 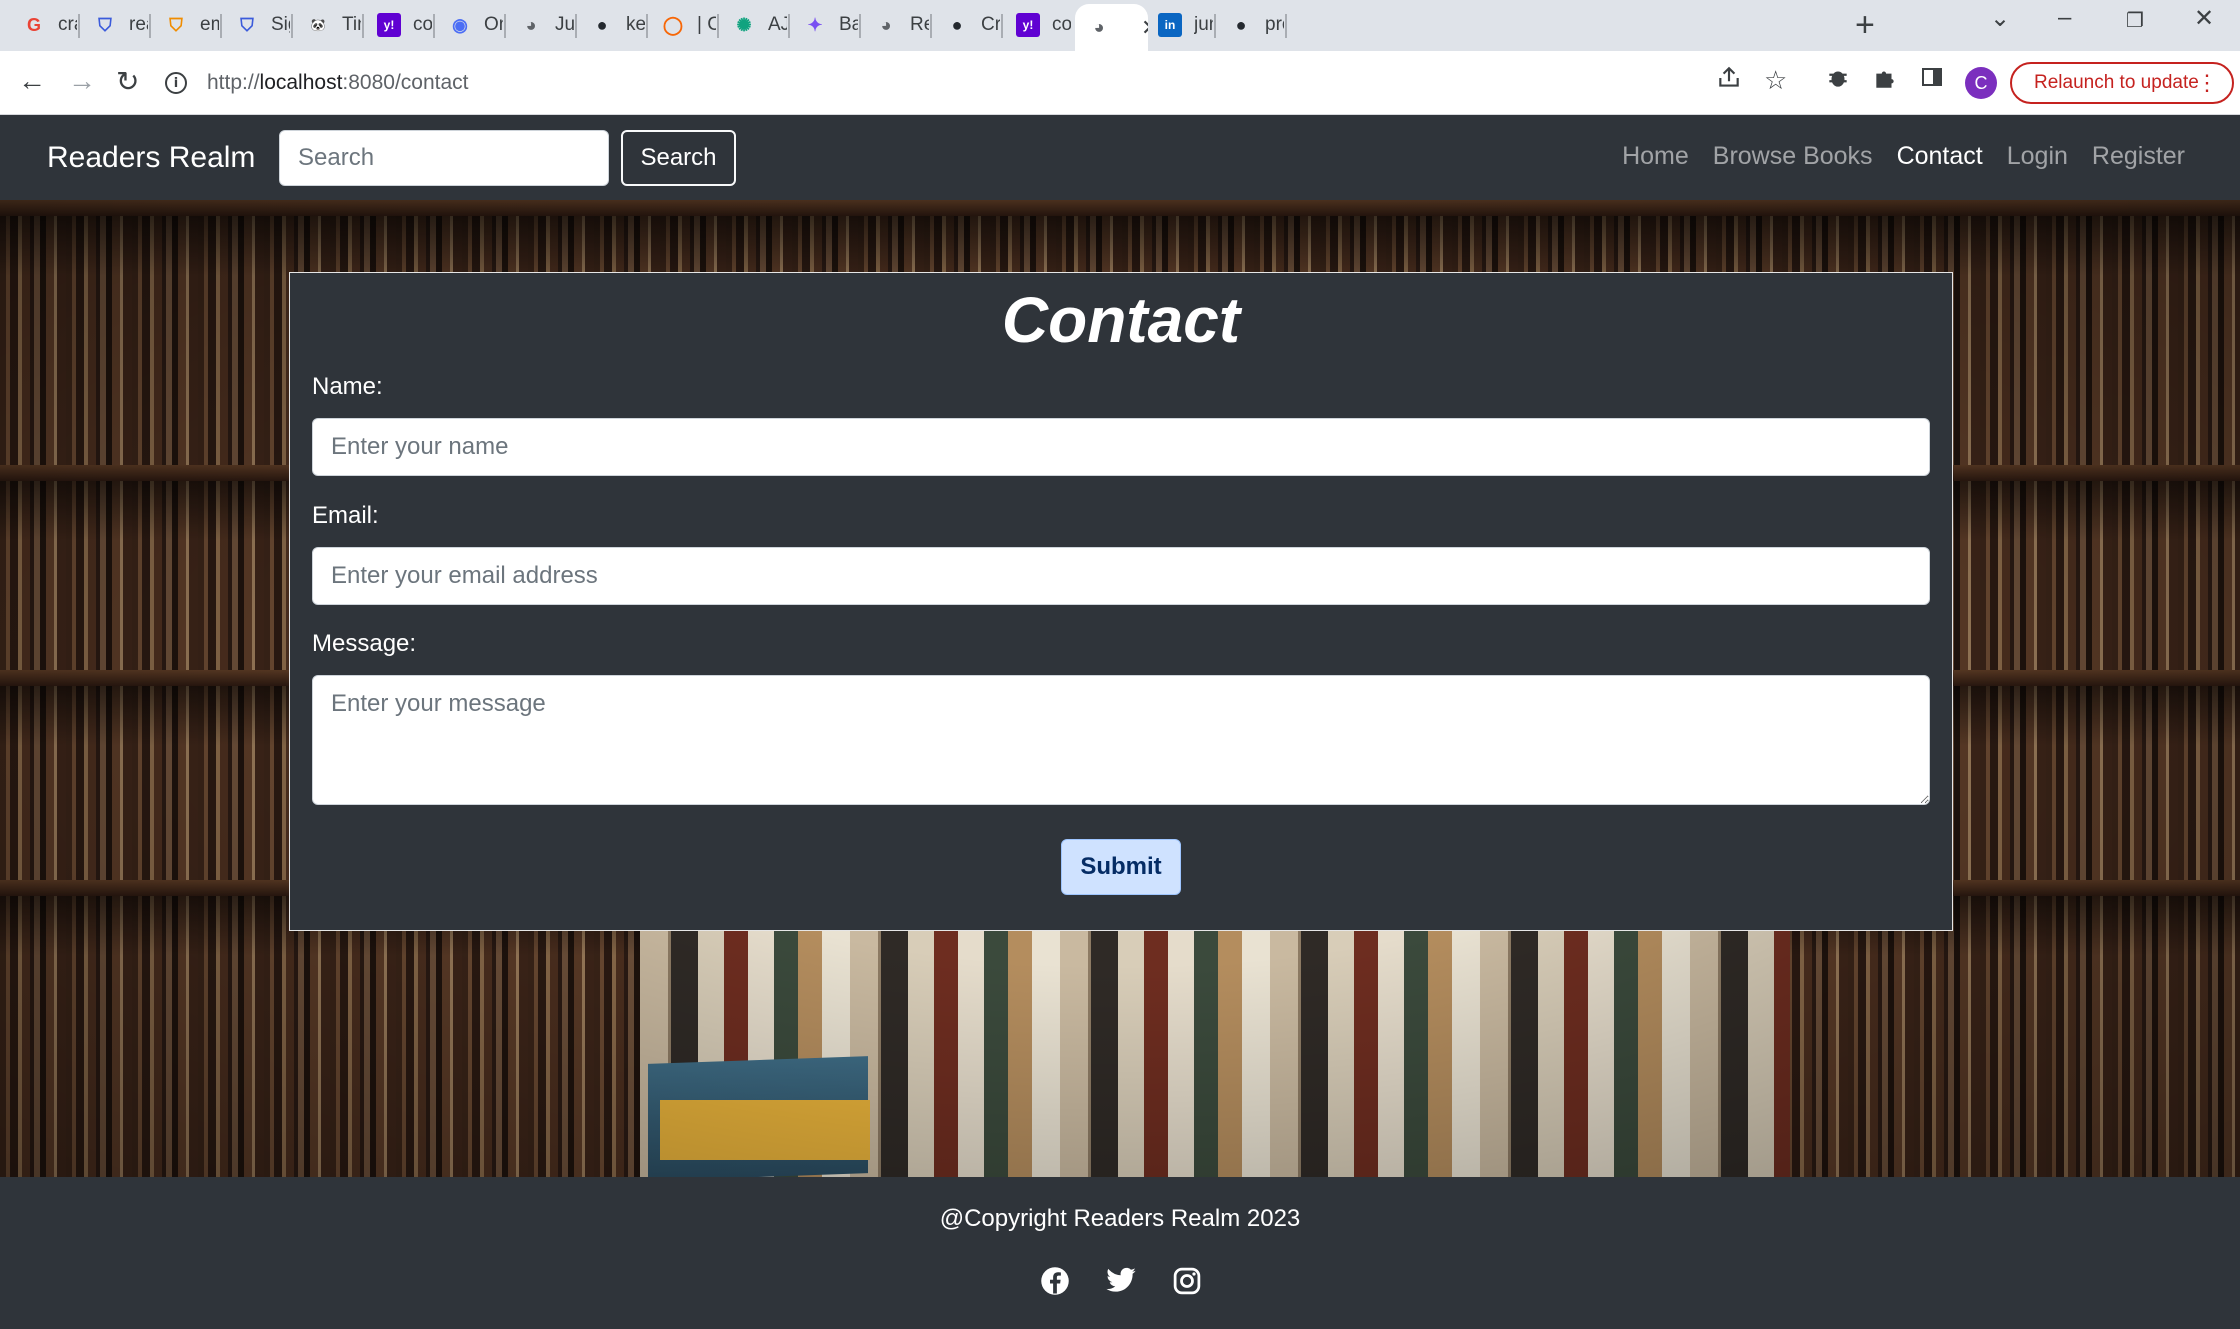 I want to click on tab-title: conv, so click(x=422, y=24).